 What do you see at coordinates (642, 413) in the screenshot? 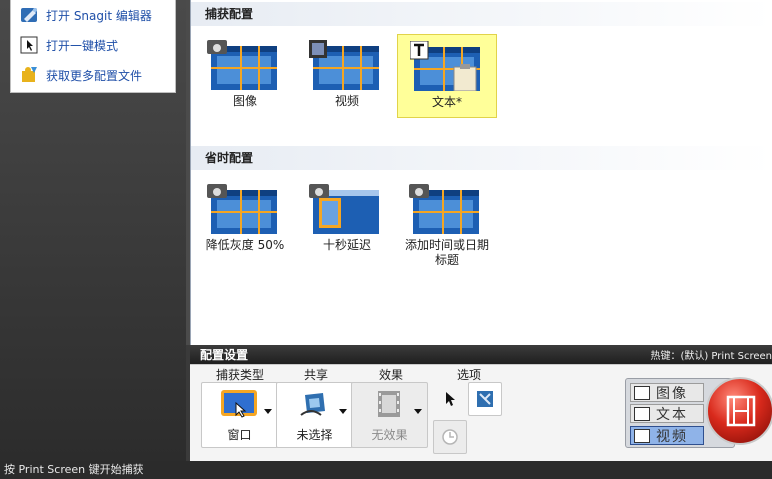
I see `text-icon` at bounding box center [642, 413].